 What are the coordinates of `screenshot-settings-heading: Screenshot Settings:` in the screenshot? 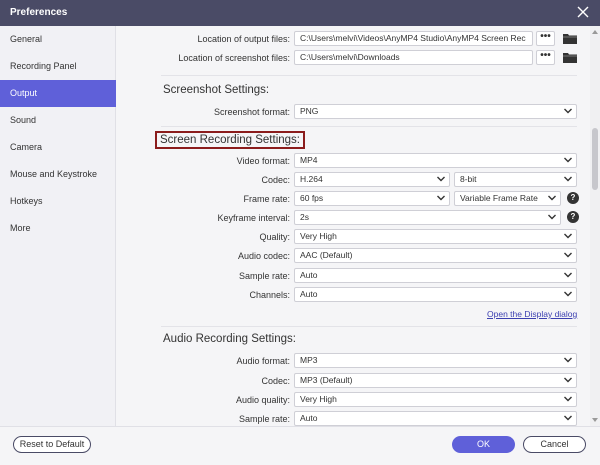 It's located at (216, 90).